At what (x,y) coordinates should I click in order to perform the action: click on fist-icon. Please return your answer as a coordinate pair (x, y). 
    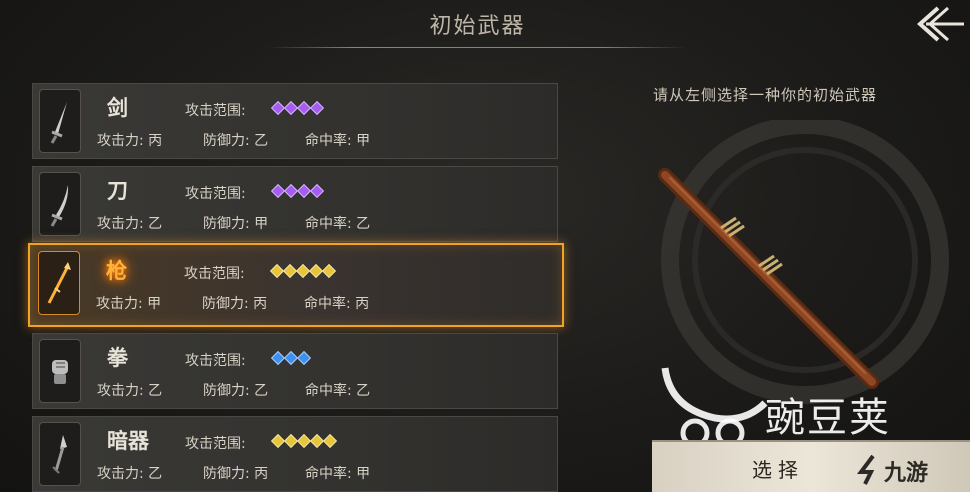
    Looking at the image, I should click on (60, 372).